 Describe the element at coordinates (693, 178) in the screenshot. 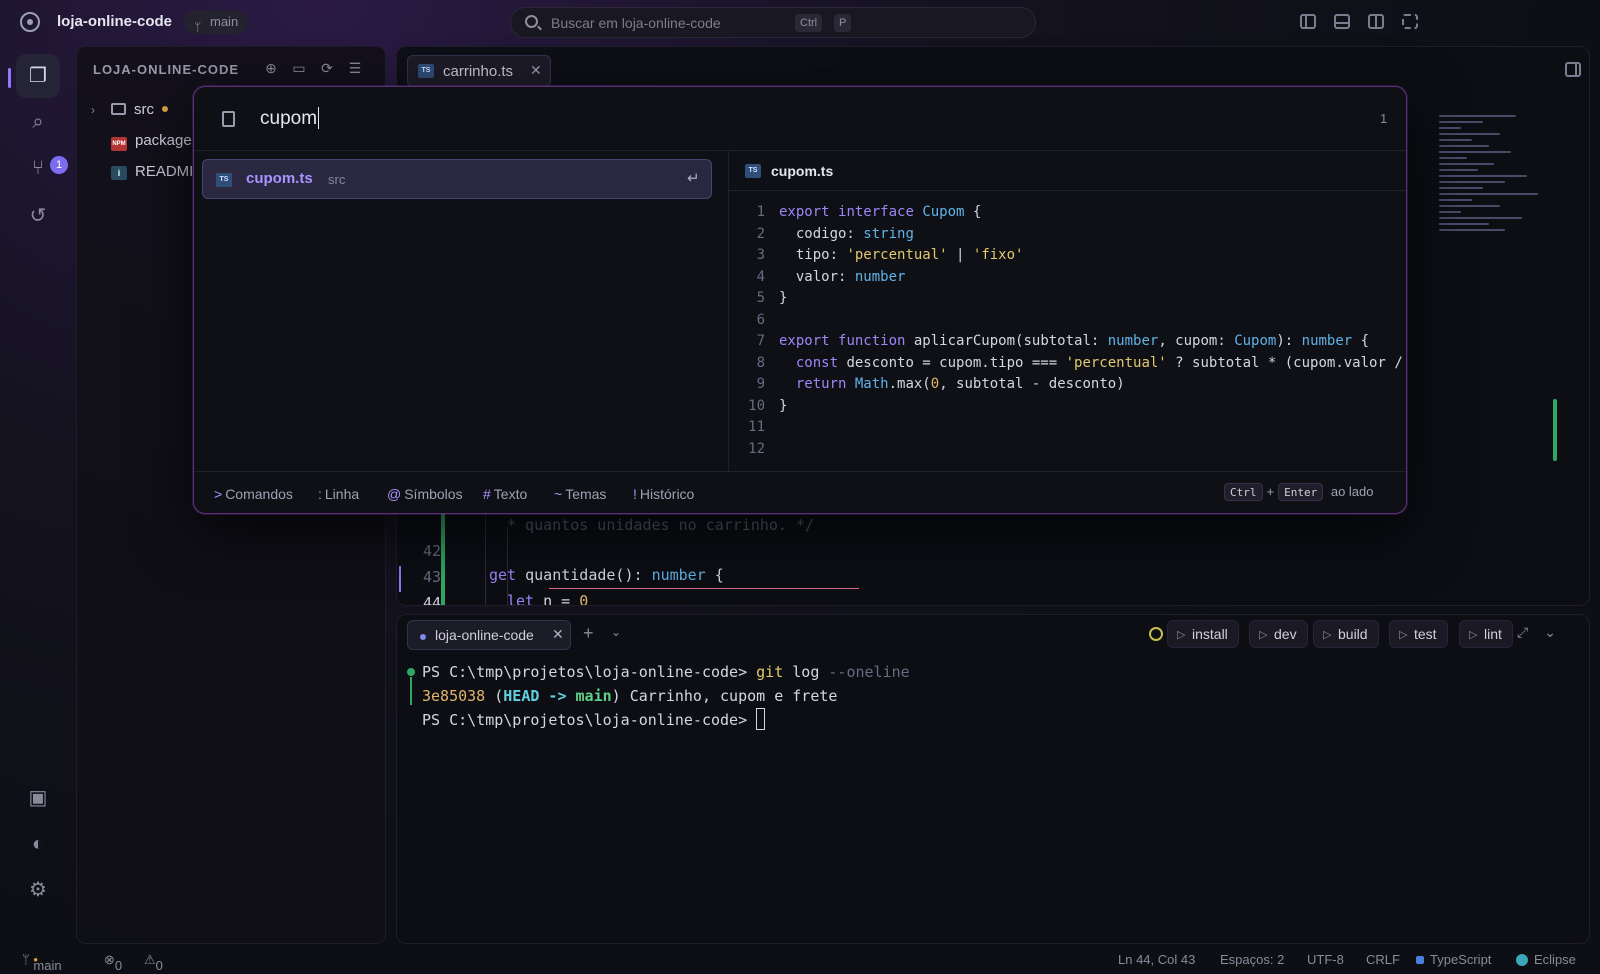

I see `enter-icon: ↵` at that location.